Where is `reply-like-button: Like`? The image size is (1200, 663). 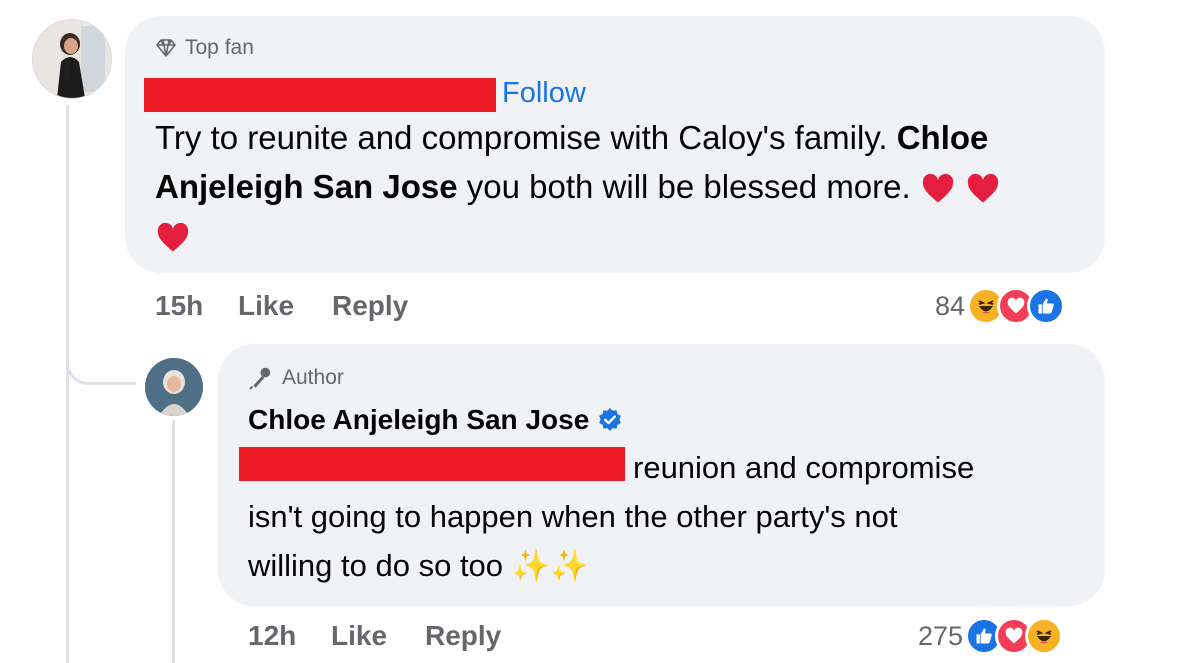
reply-like-button: Like is located at coordinates (359, 636).